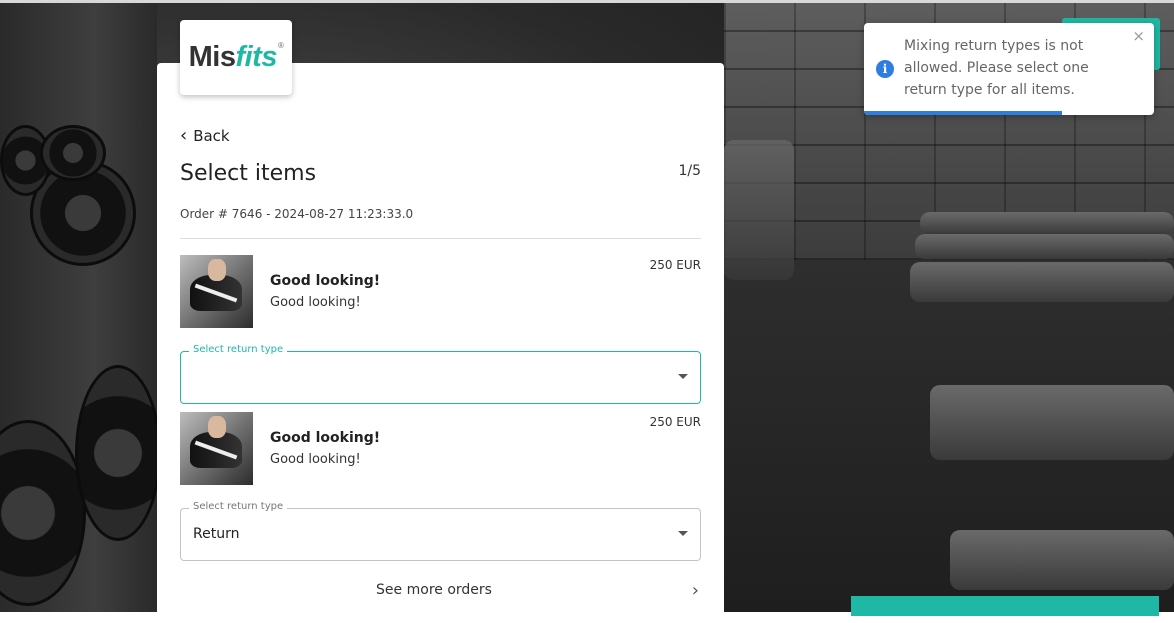 Image resolution: width=1174 pixels, height=623 pixels. What do you see at coordinates (440, 238) in the screenshot?
I see `divider` at bounding box center [440, 238].